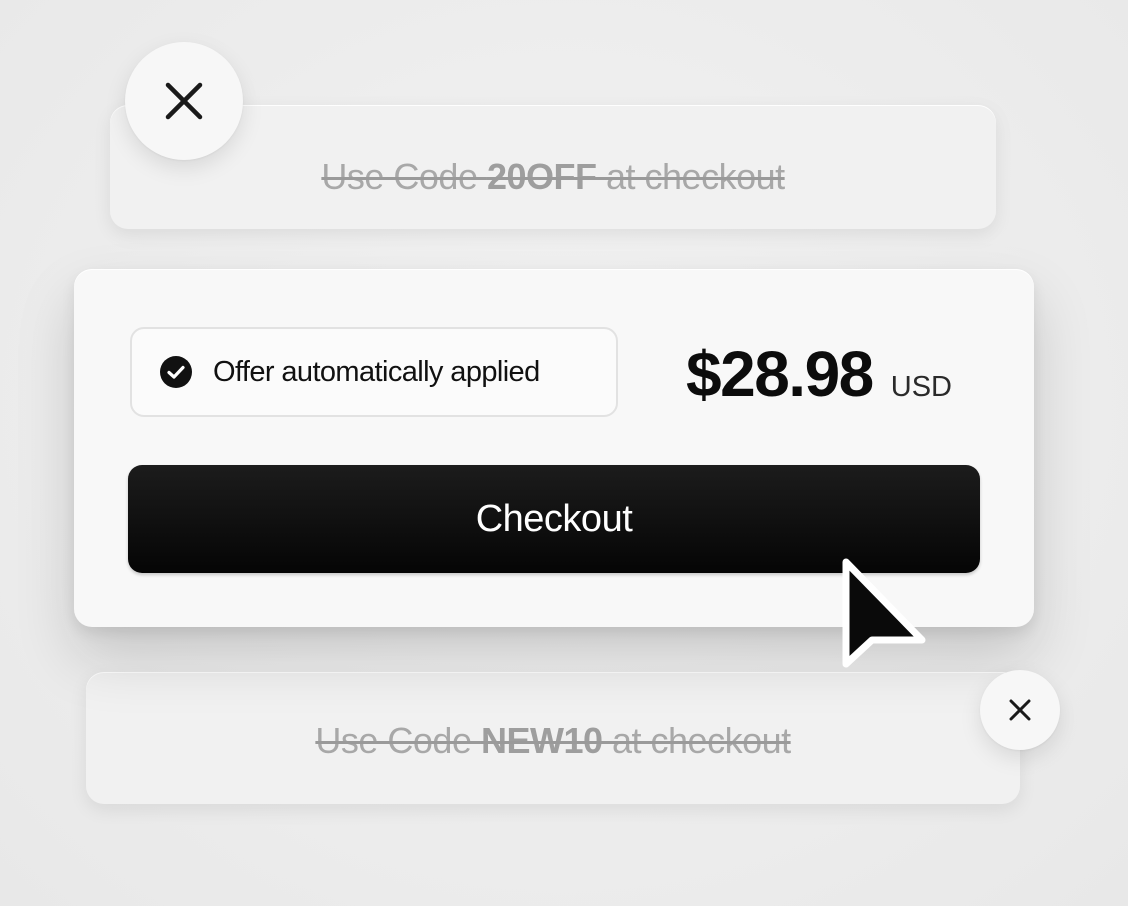 The width and height of the screenshot is (1128, 906). I want to click on promo-code: NEW10, so click(541, 740).